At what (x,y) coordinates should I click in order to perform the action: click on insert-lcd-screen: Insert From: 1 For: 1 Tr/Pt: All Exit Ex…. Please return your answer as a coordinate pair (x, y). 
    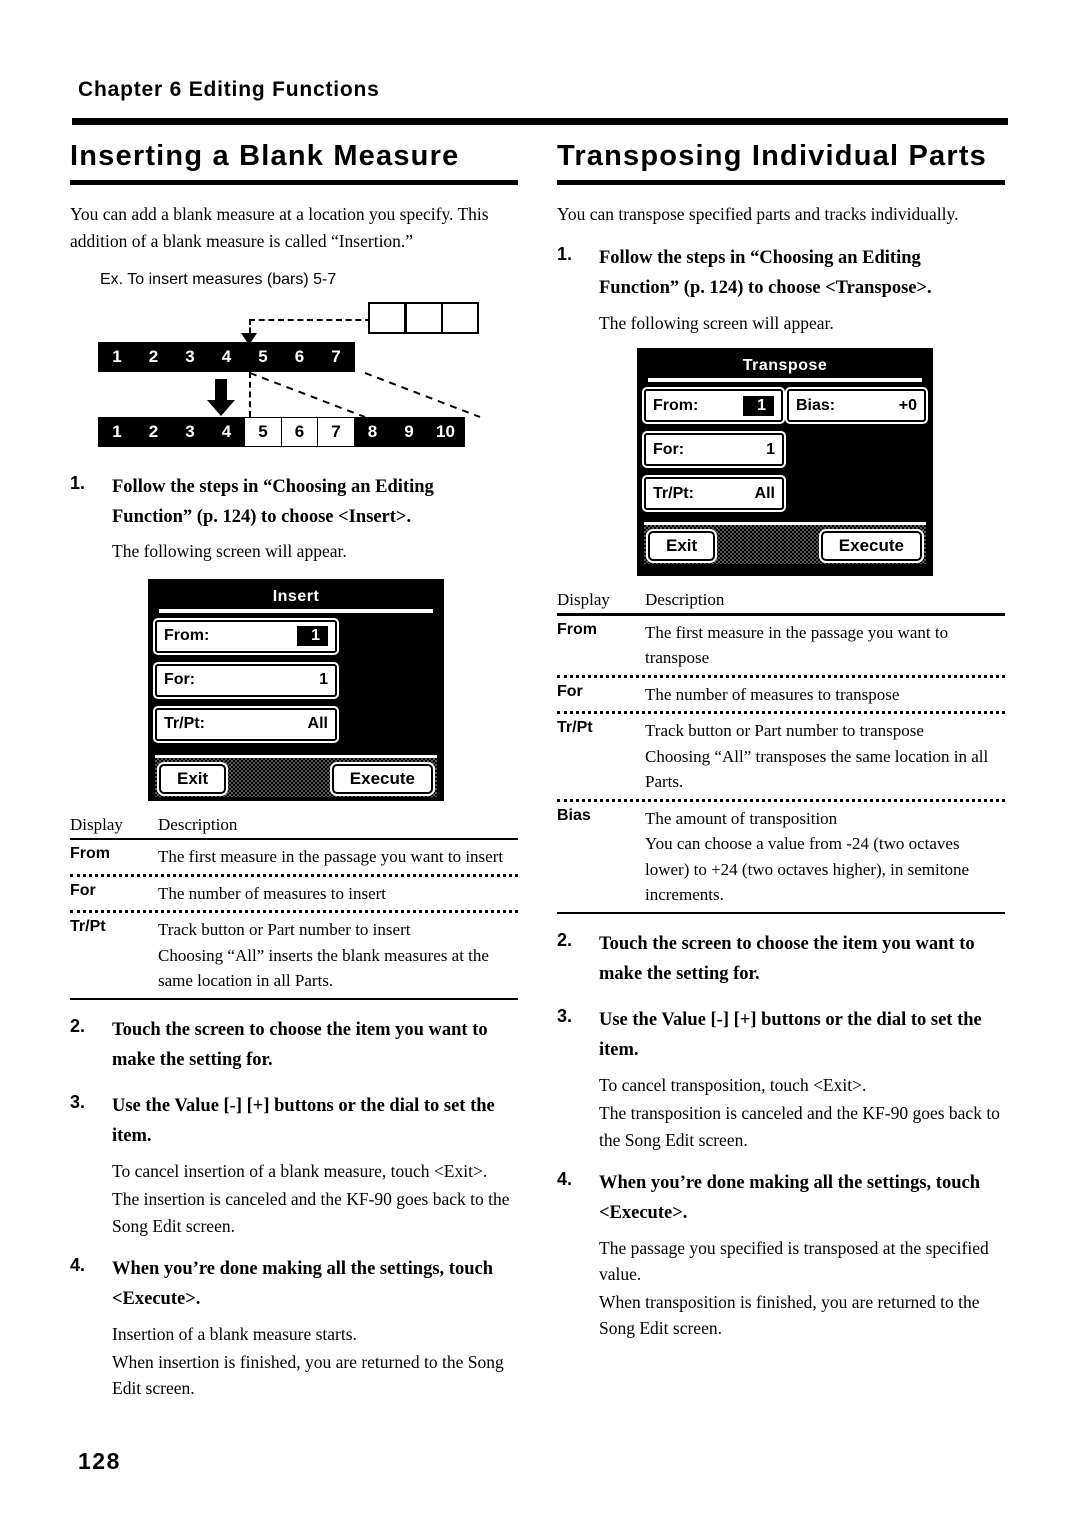
    Looking at the image, I should click on (296, 689).